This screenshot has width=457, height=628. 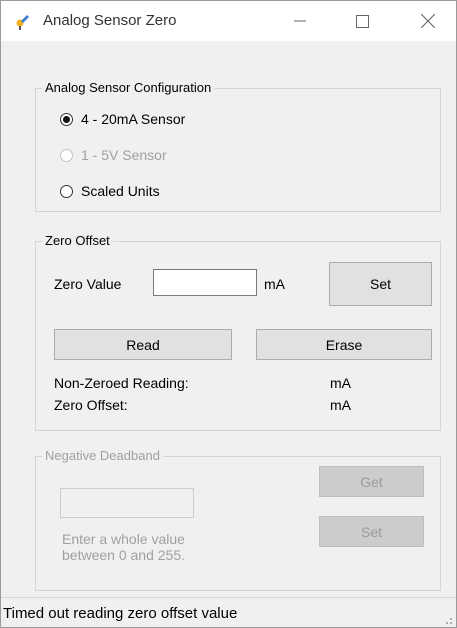 I want to click on non-zeroed-reading-unit: mA, so click(x=340, y=383).